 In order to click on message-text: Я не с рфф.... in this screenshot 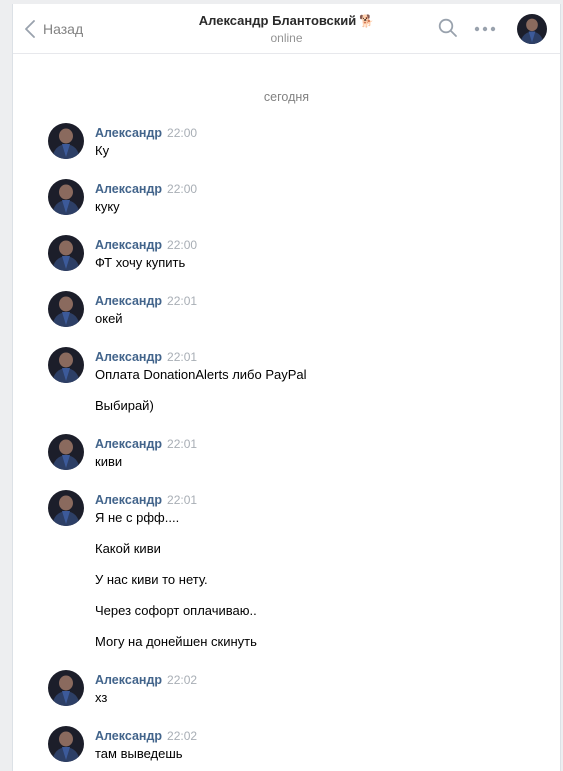, I will do `click(137, 517)`.